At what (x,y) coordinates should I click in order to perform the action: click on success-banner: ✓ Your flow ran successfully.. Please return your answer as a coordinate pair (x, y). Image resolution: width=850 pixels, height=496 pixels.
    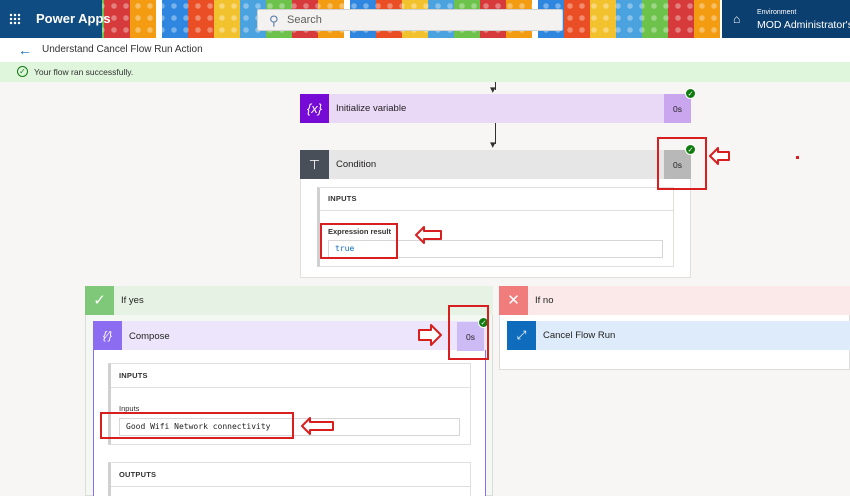
    Looking at the image, I should click on (425, 72).